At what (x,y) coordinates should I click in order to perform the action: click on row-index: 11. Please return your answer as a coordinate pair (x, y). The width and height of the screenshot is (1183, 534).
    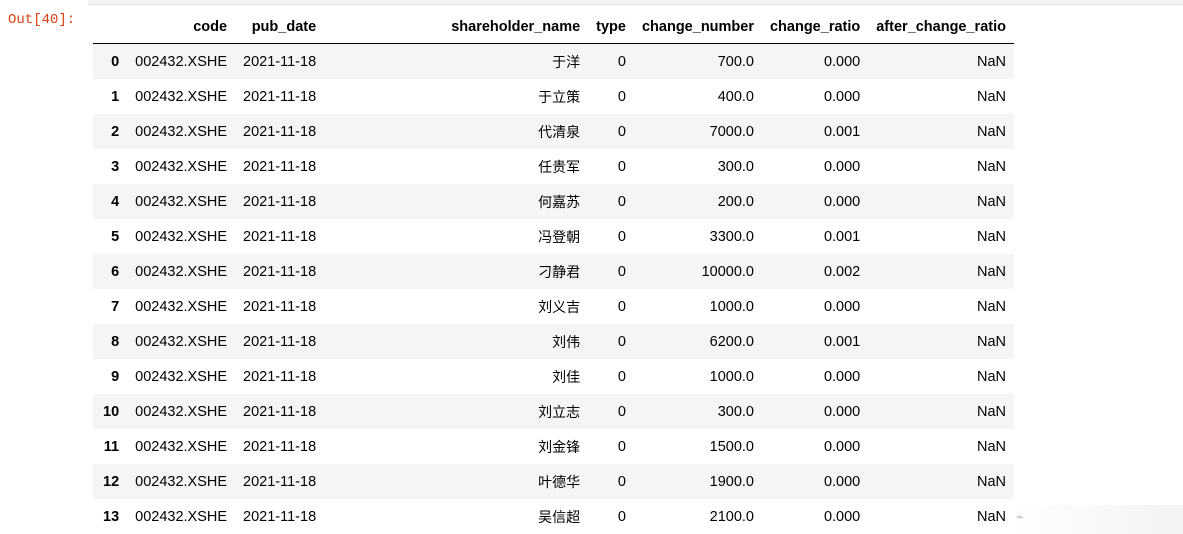
    Looking at the image, I should click on (111, 446).